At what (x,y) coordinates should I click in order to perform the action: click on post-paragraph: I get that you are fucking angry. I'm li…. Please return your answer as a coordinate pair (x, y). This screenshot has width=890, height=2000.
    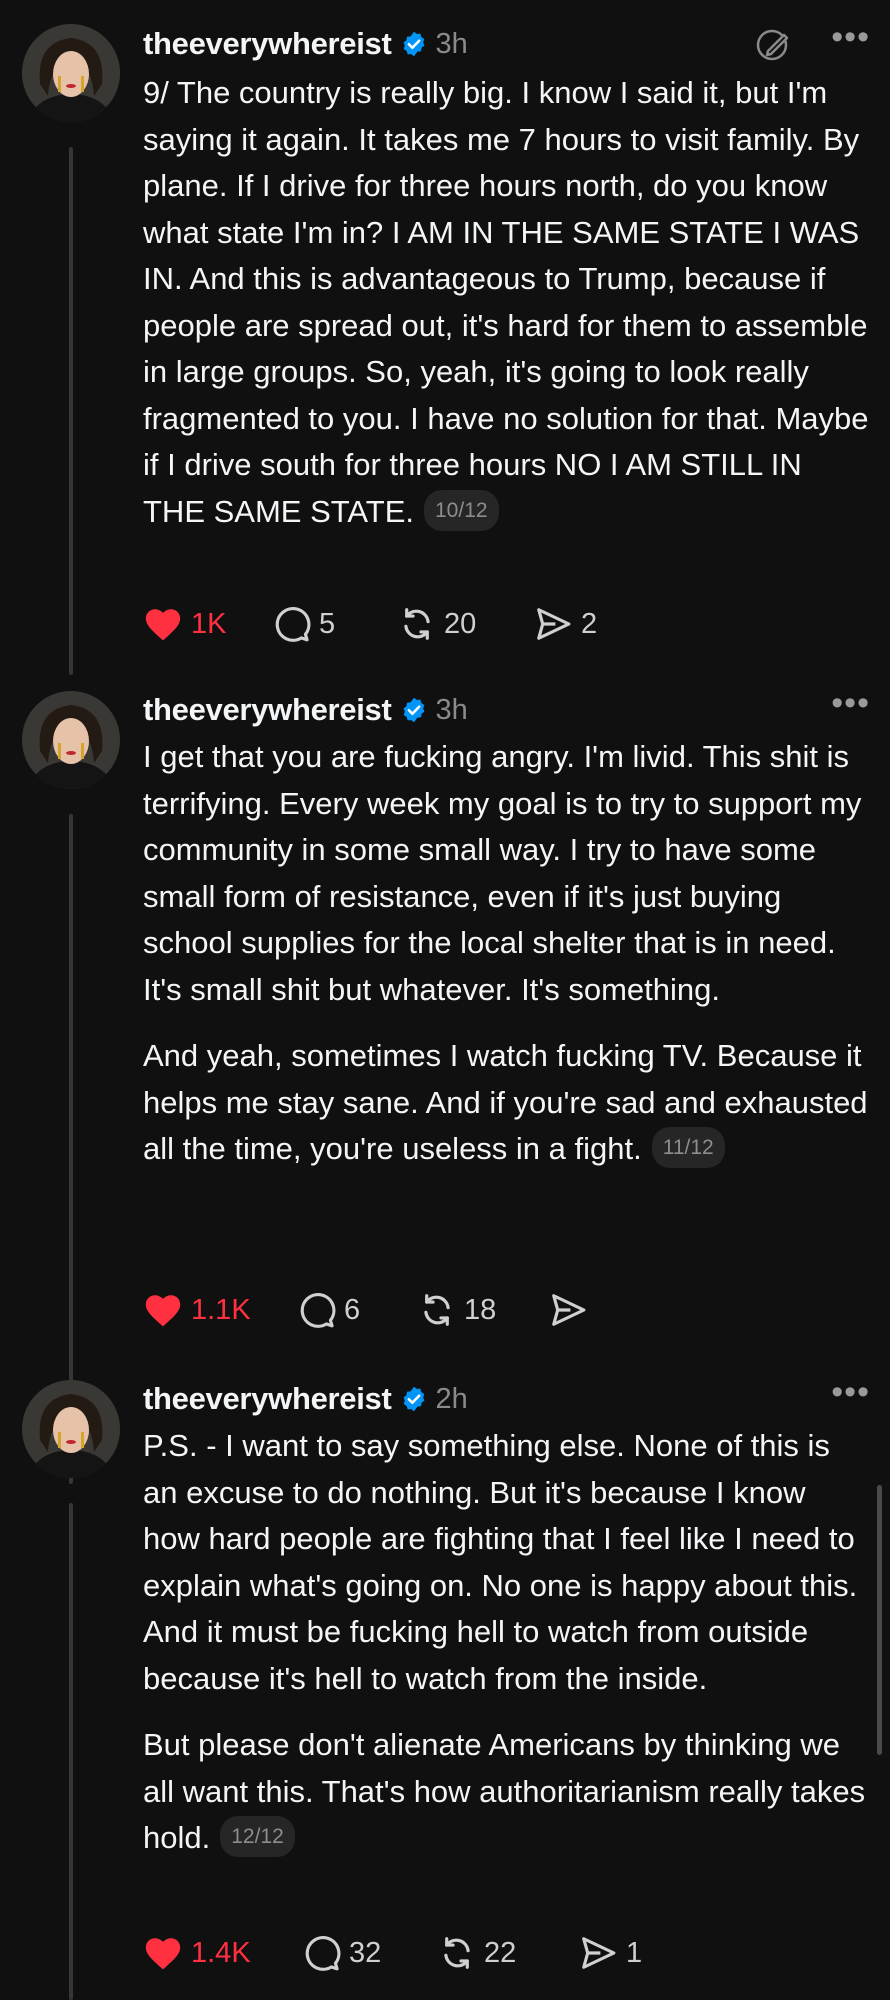
    Looking at the image, I should click on (502, 873).